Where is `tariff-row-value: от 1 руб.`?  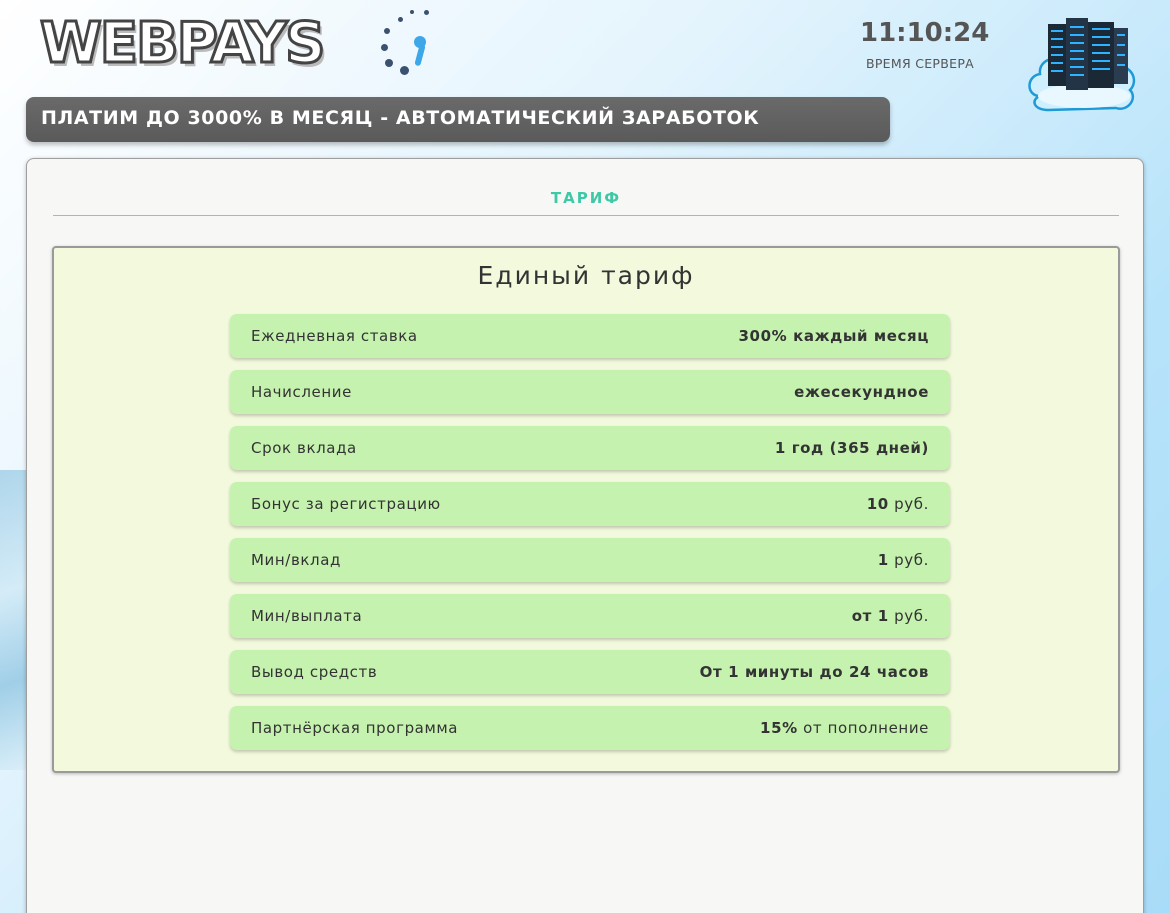 tariff-row-value: от 1 руб. is located at coordinates (890, 616).